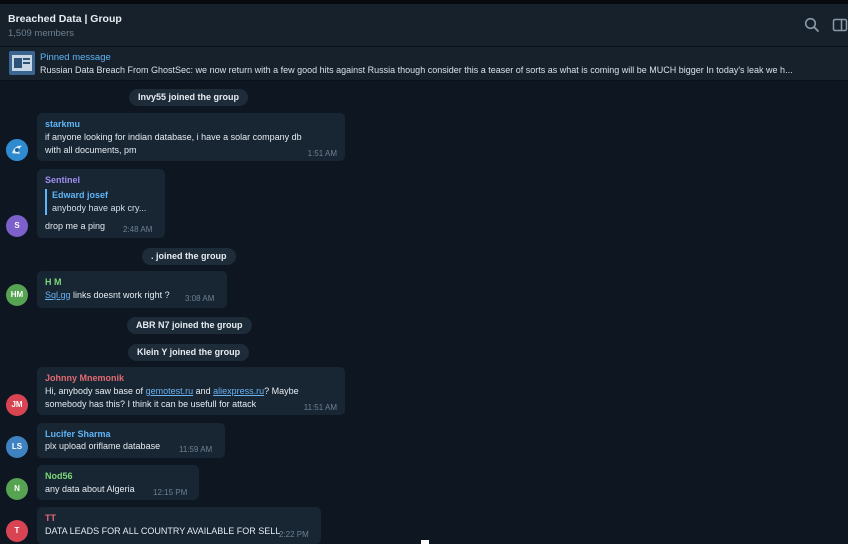  I want to click on chat-title: Breached Data | Group, so click(65, 19).